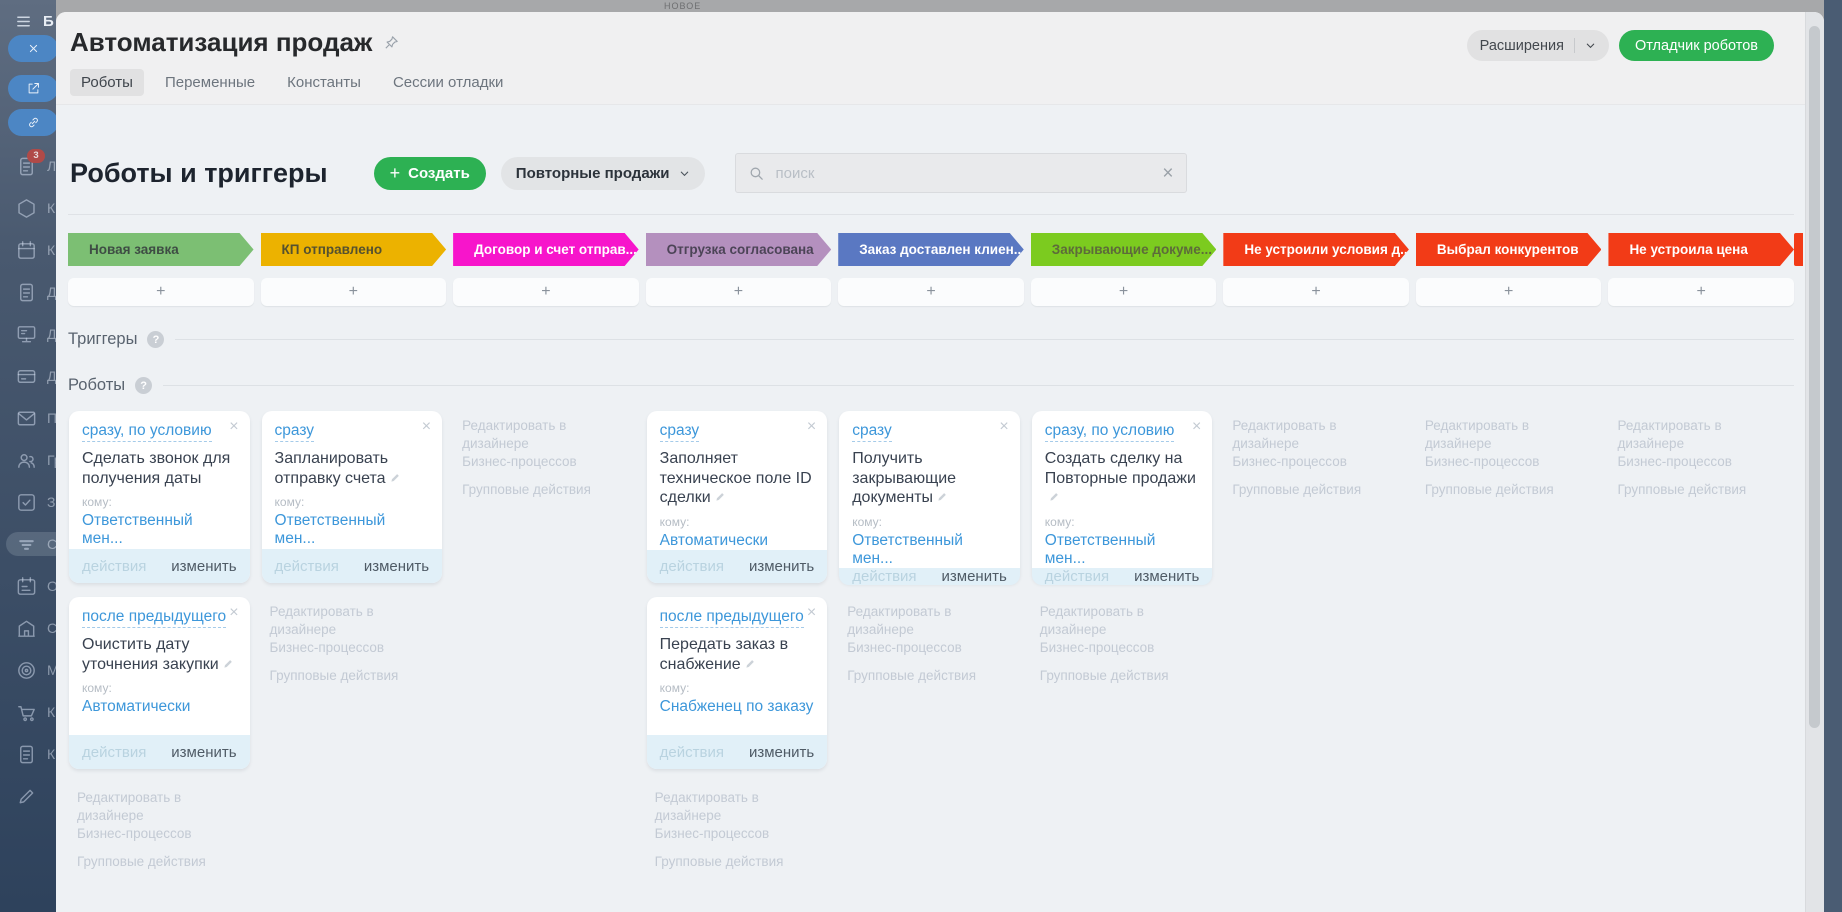  I want to click on funnel-dropdown: Повторные продажи, so click(602, 173).